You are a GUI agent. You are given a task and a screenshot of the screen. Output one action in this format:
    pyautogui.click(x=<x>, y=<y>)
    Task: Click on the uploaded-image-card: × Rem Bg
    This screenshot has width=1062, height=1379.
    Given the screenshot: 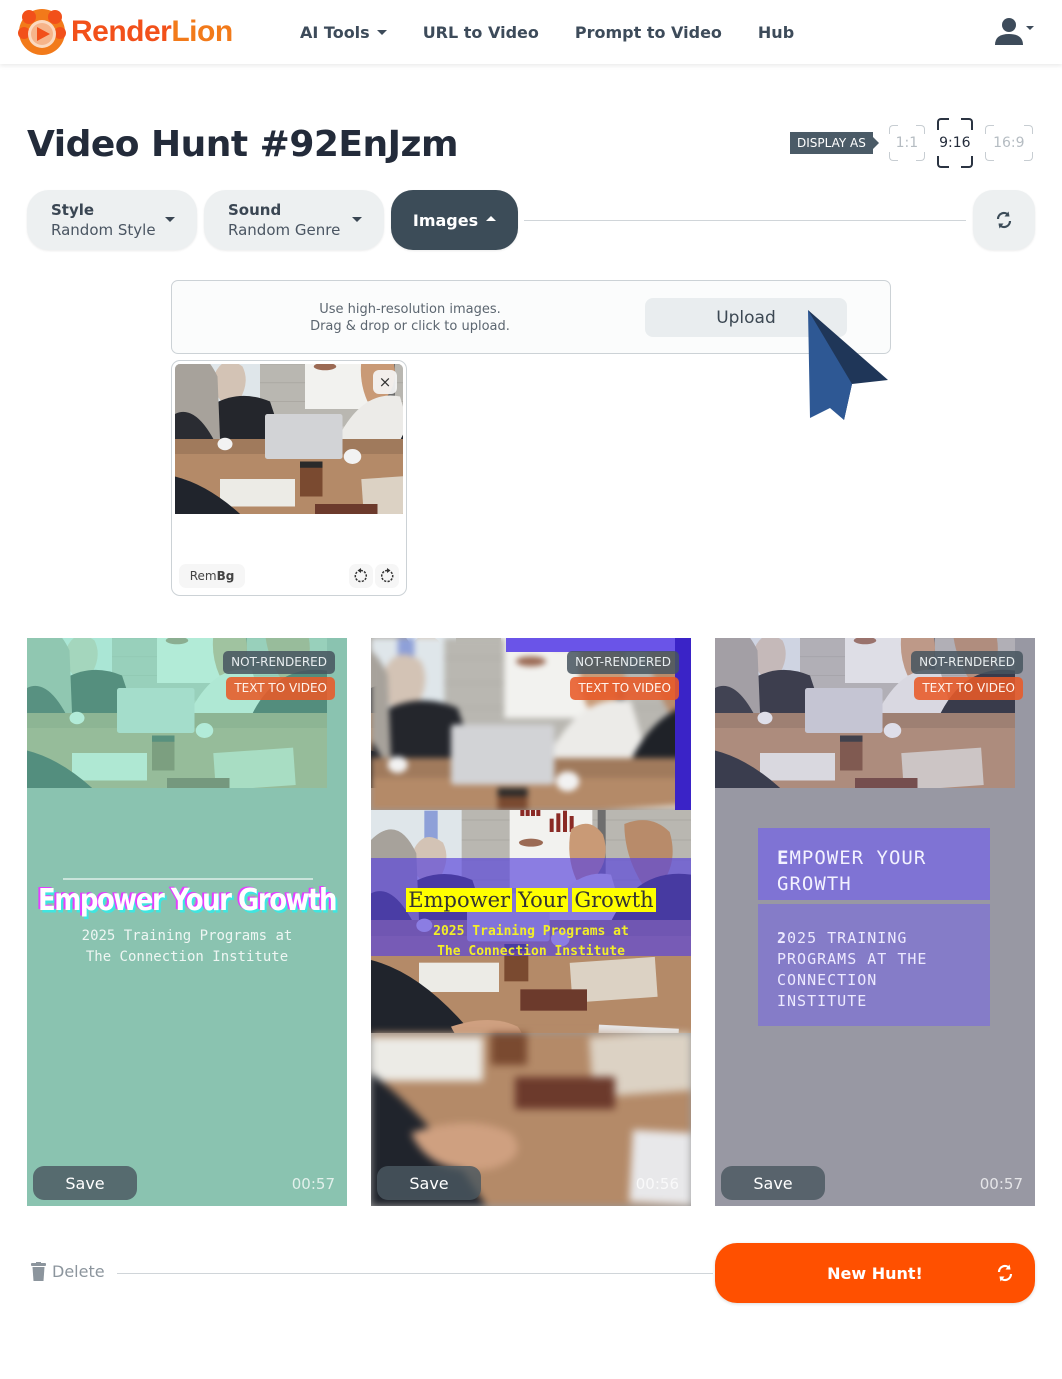 What is the action you would take?
    pyautogui.click(x=289, y=478)
    